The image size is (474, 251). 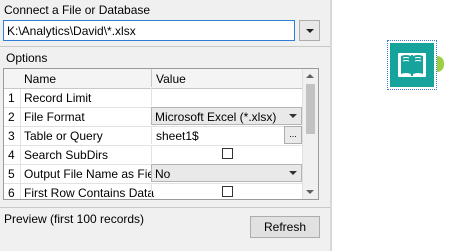 What do you see at coordinates (11, 193) in the screenshot?
I see `row-number: 6` at bounding box center [11, 193].